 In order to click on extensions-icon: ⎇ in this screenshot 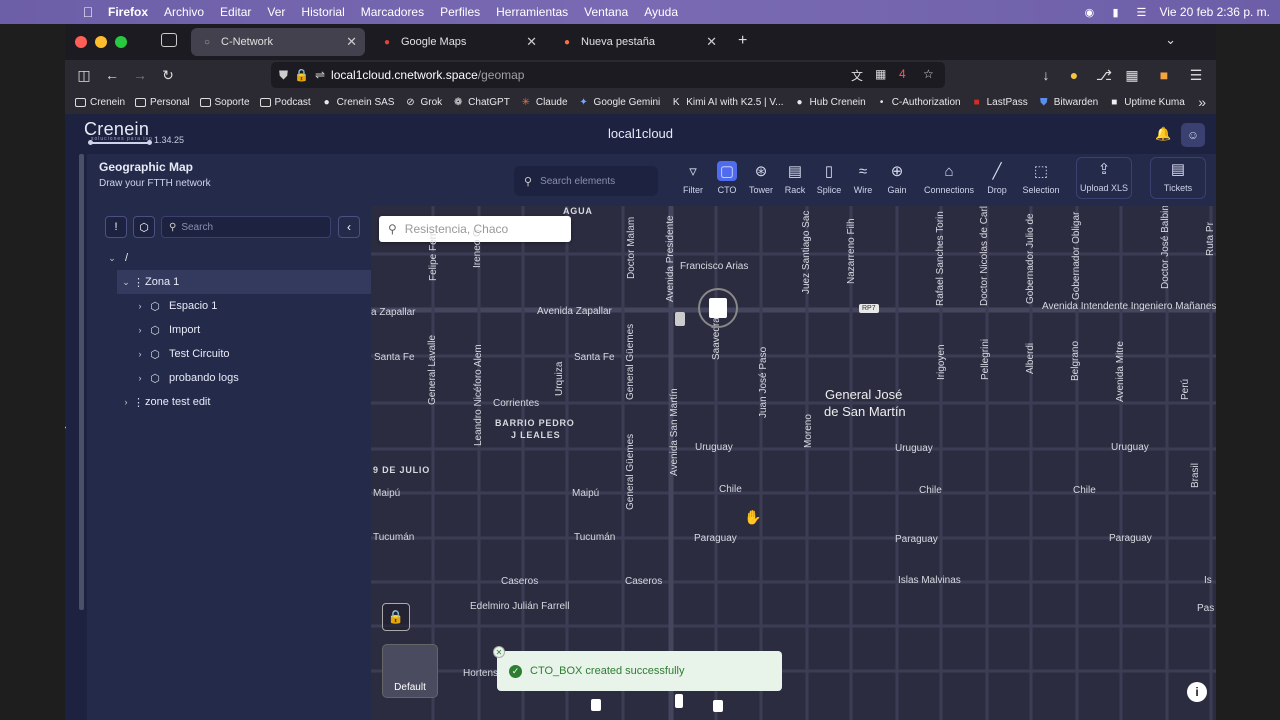, I will do `click(1104, 75)`.